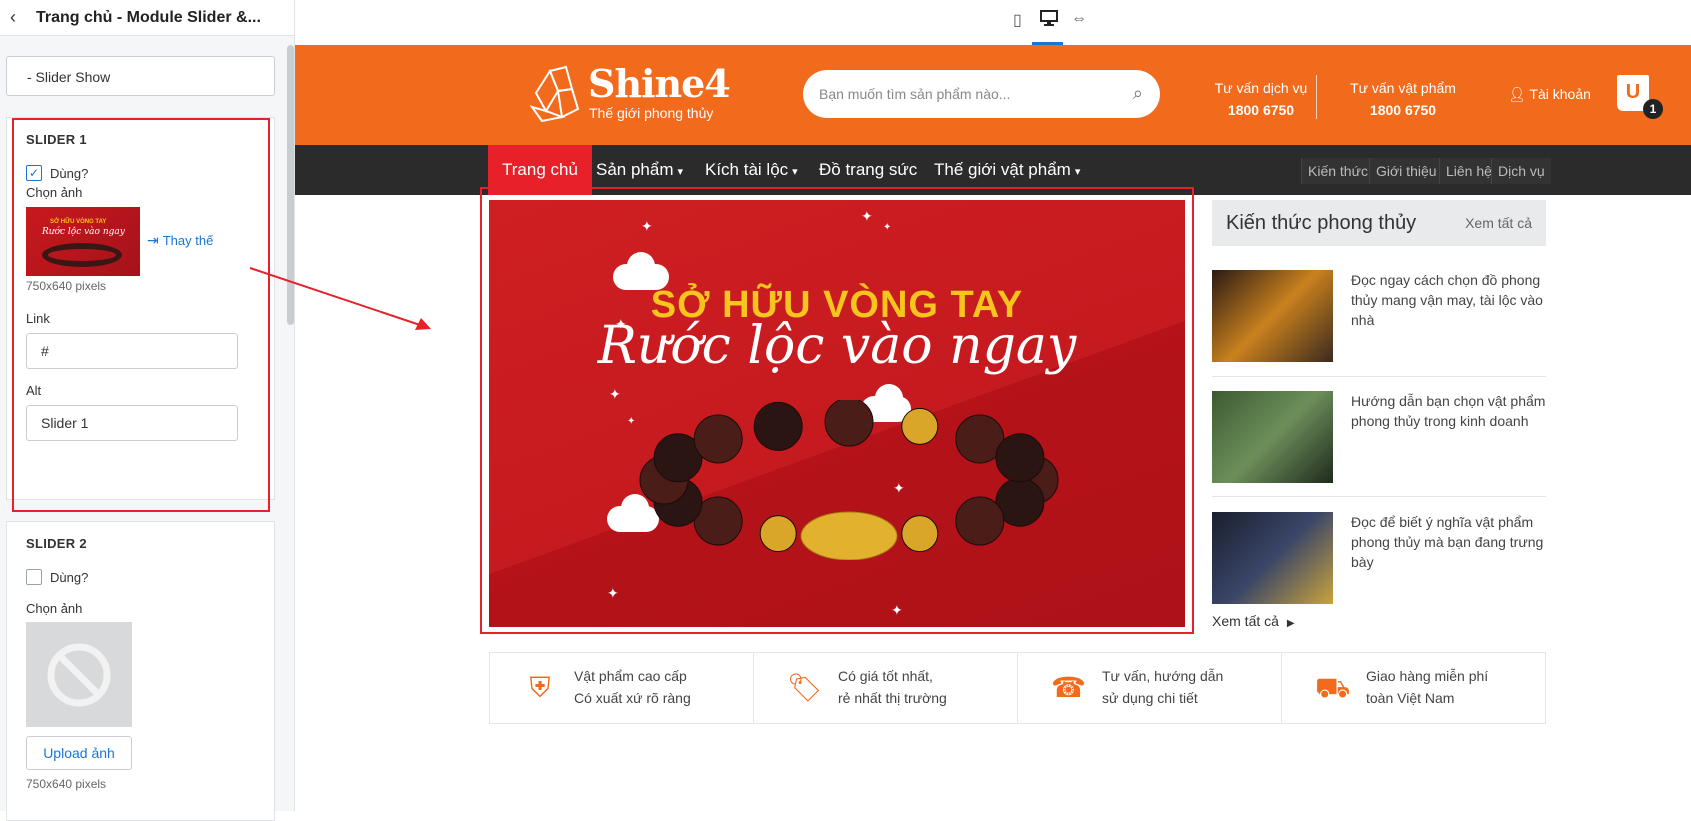 The width and height of the screenshot is (1691, 821). I want to click on crystal-logo-icon, so click(556, 93).